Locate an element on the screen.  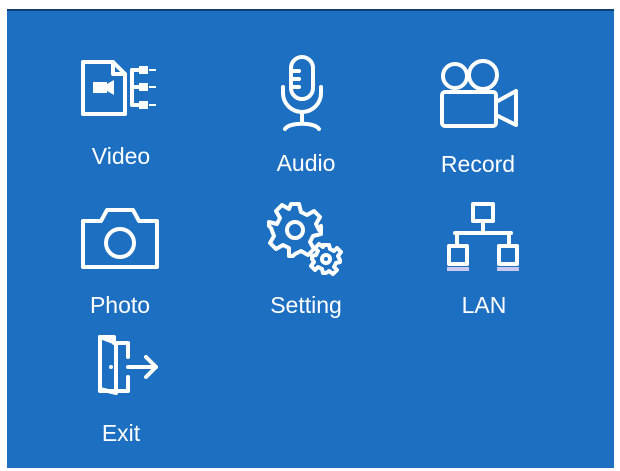
menu-item-label: LAN is located at coordinates (484, 305).